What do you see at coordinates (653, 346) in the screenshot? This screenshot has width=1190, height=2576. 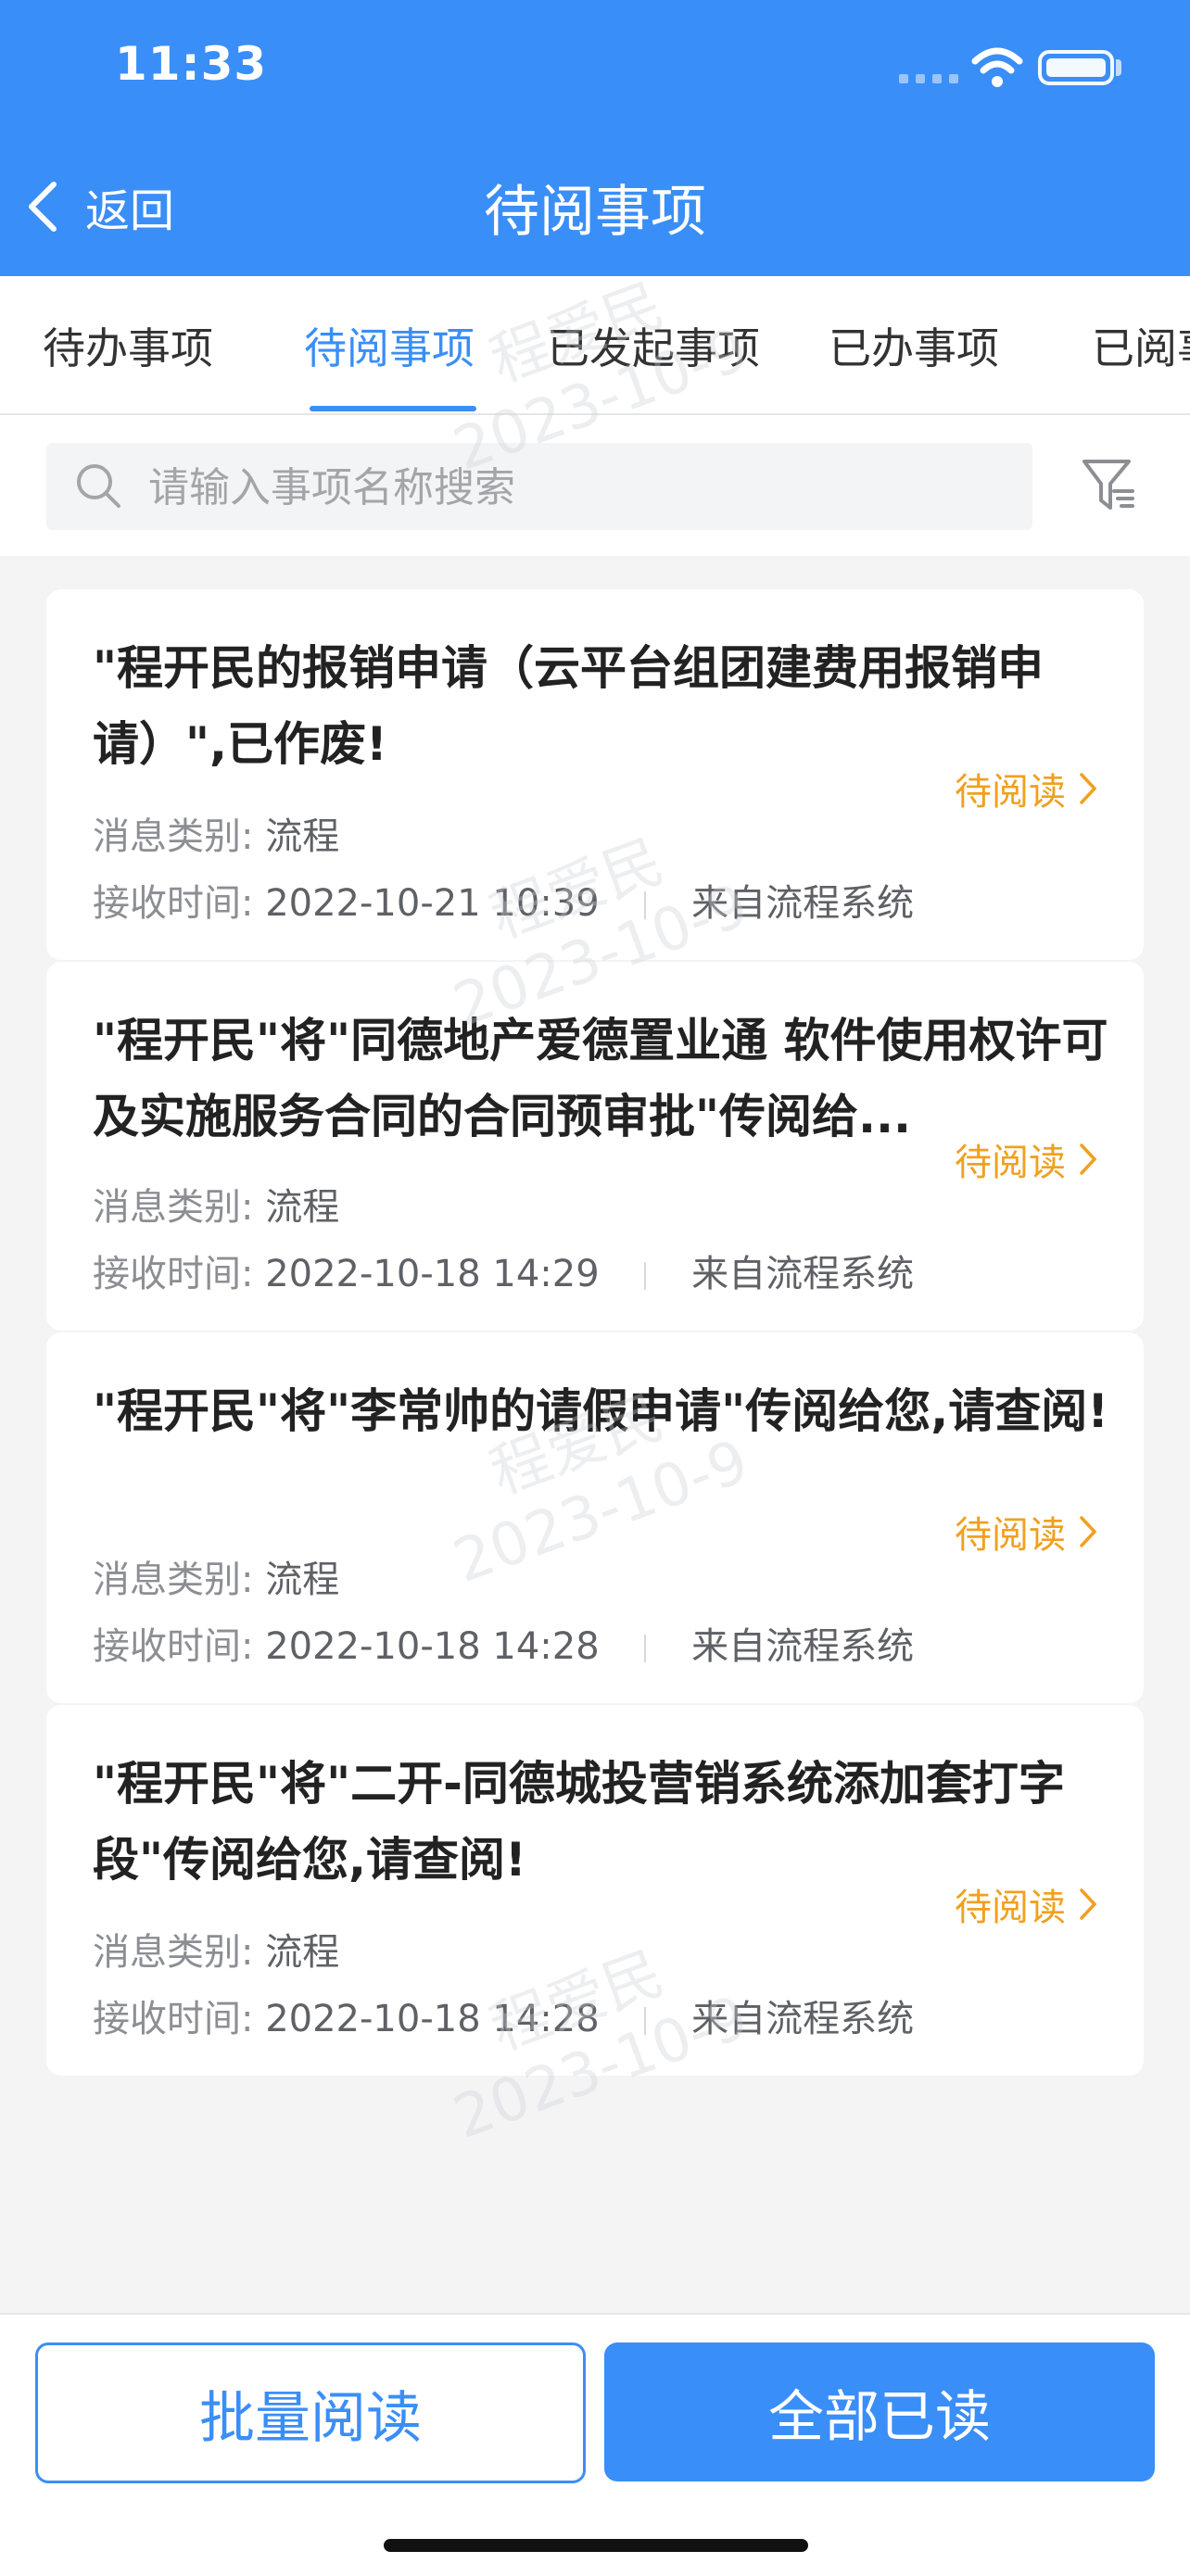 I see `tab-initiated: 已发起事项` at bounding box center [653, 346].